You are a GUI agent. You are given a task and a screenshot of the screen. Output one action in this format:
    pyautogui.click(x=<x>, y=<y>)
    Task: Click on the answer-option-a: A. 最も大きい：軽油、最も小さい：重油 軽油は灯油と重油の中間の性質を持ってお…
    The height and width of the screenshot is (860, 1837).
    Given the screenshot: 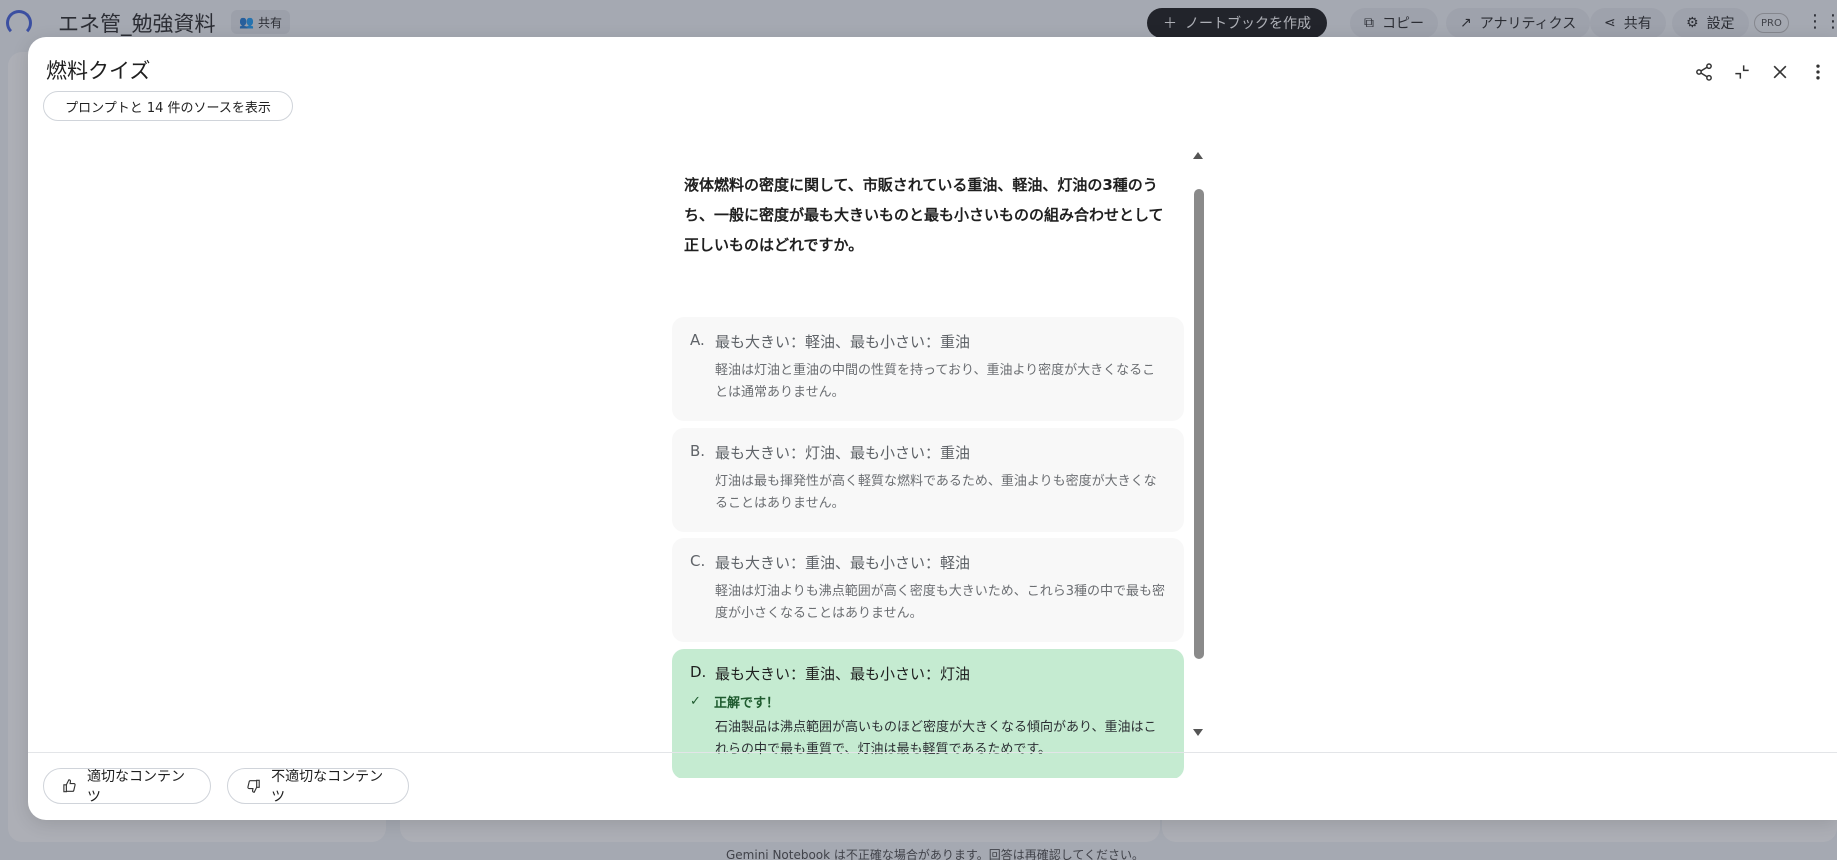 What is the action you would take?
    pyautogui.click(x=928, y=369)
    